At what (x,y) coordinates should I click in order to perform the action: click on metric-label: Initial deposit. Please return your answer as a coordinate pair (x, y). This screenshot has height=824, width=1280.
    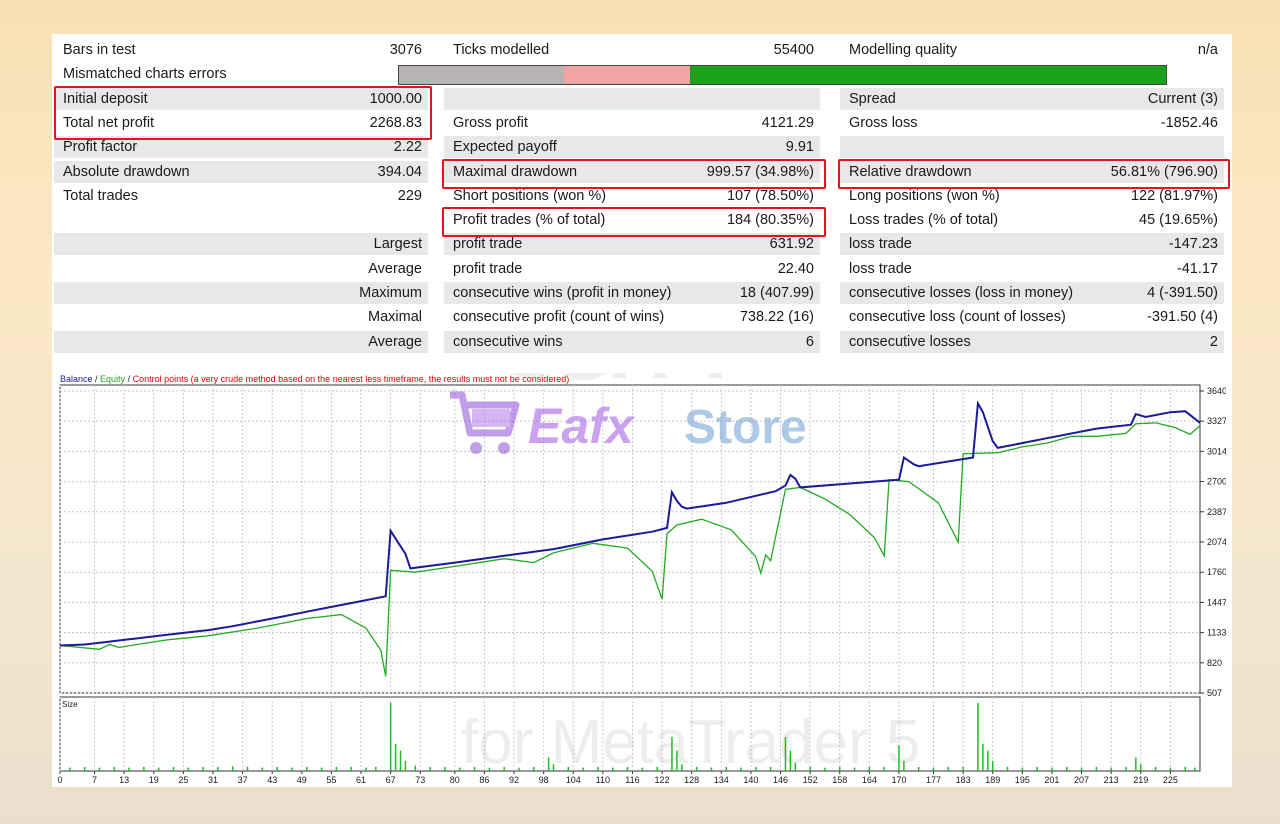
    Looking at the image, I should click on (105, 98).